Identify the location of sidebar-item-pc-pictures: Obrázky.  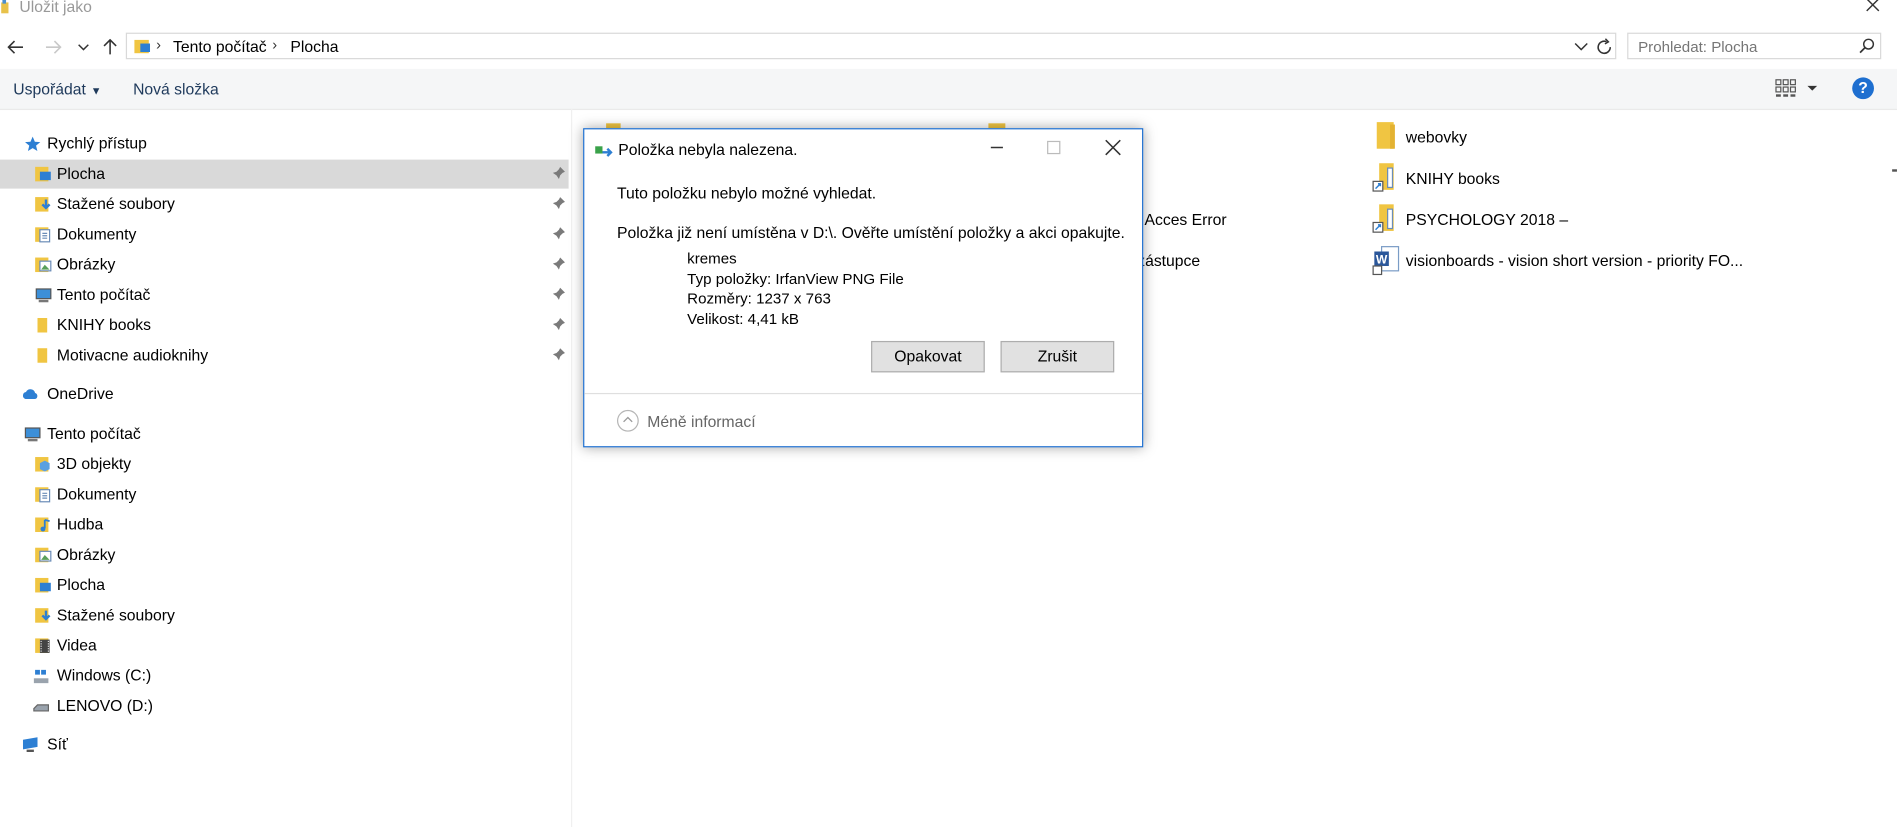
(284, 554).